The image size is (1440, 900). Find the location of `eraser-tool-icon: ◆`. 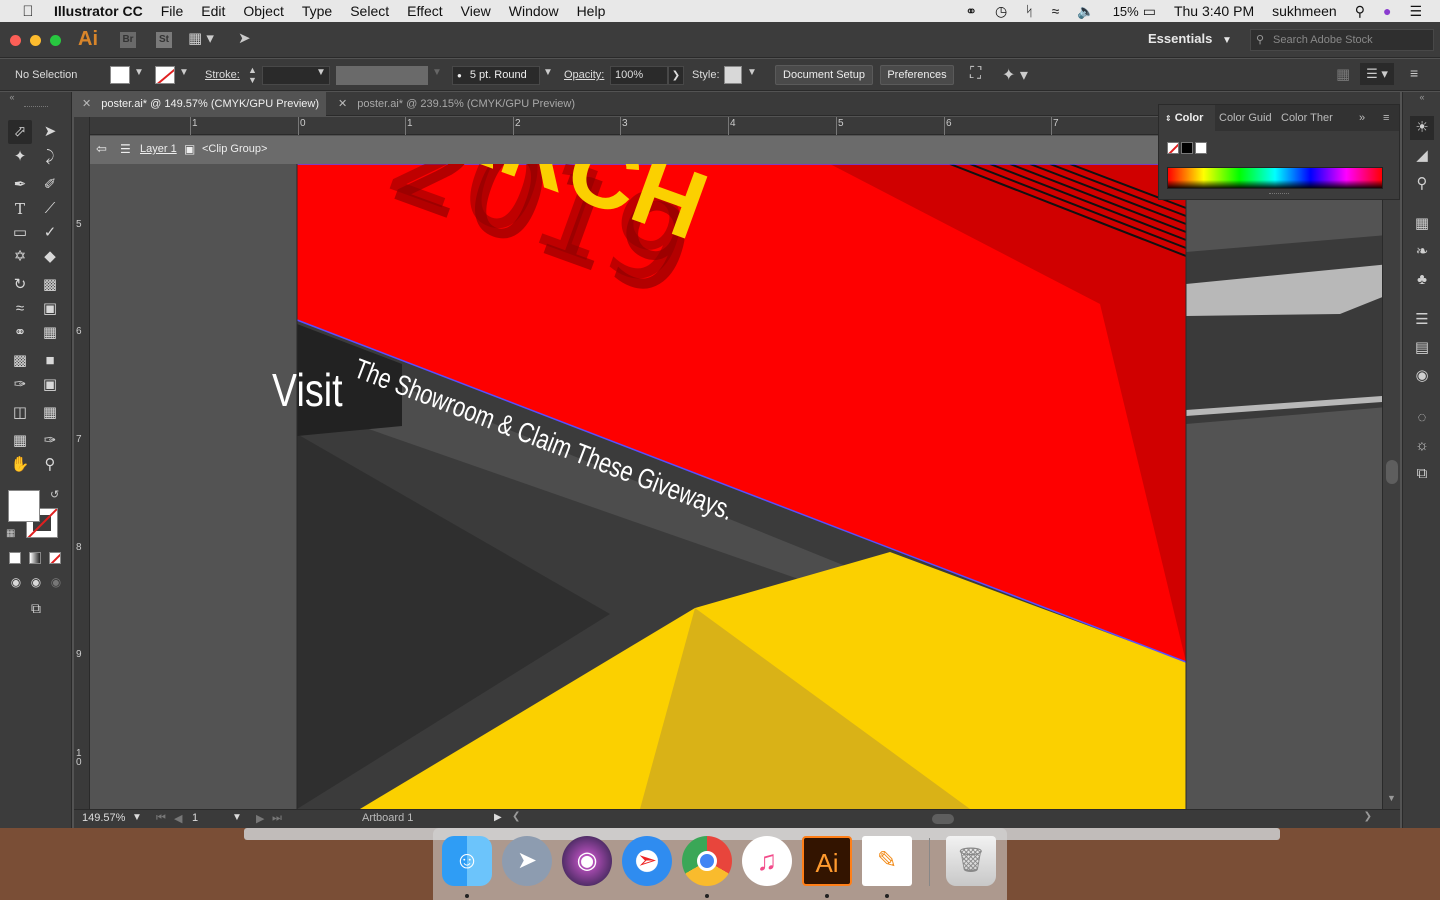

eraser-tool-icon: ◆ is located at coordinates (50, 257).